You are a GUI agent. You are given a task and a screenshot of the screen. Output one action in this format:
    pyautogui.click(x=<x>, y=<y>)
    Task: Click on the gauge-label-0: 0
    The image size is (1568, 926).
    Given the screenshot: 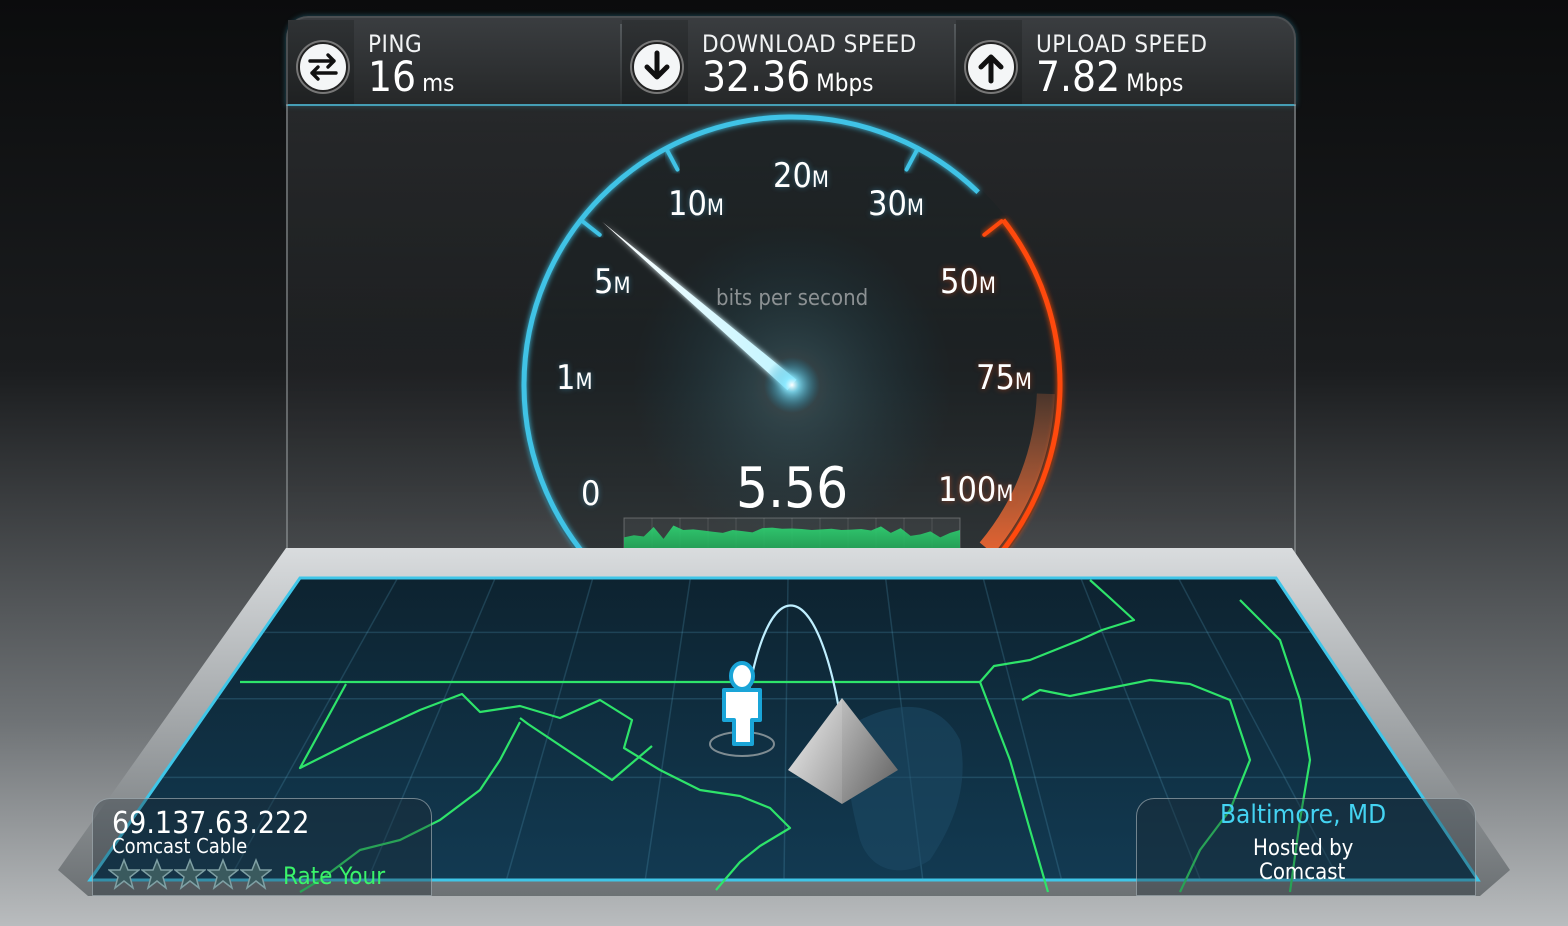 What is the action you would take?
    pyautogui.click(x=591, y=494)
    